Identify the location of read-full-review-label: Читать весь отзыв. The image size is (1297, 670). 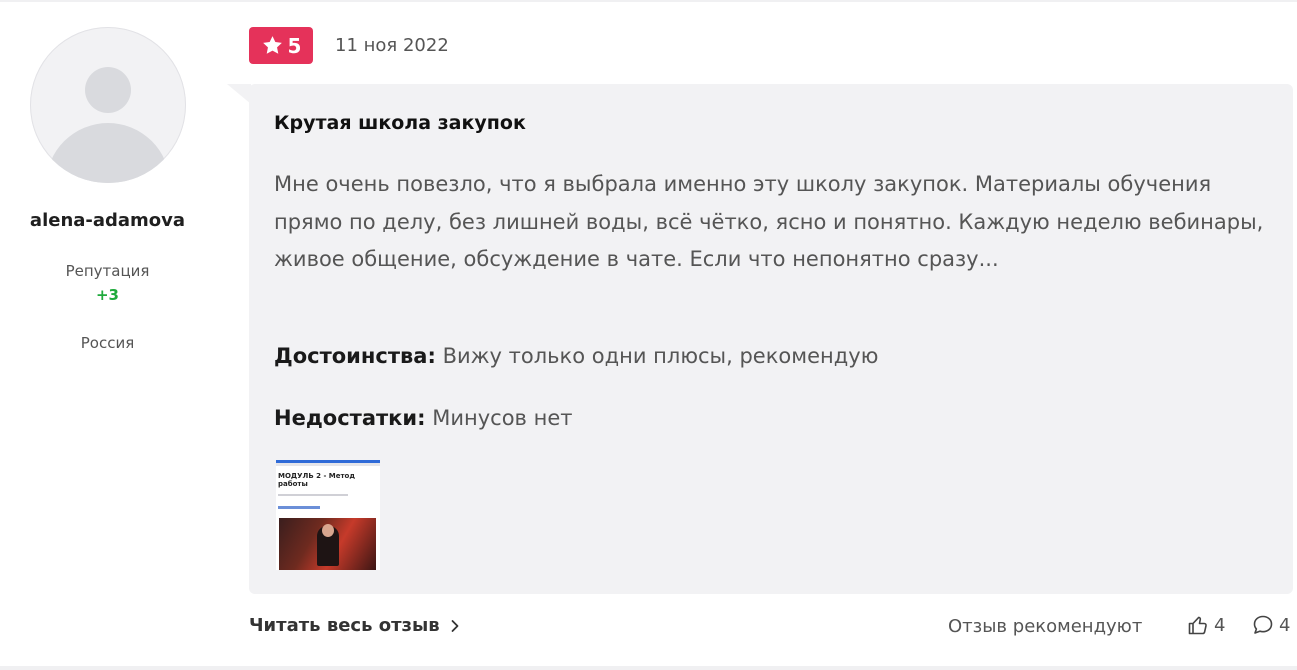
(344, 625).